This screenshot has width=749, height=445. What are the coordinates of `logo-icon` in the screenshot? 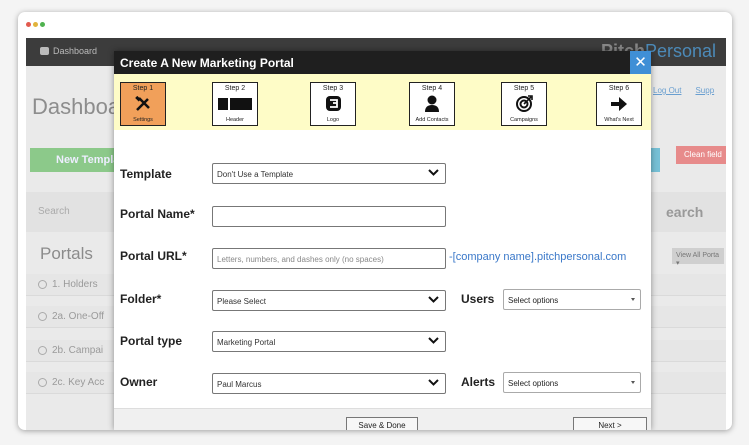 It's located at (333, 103).